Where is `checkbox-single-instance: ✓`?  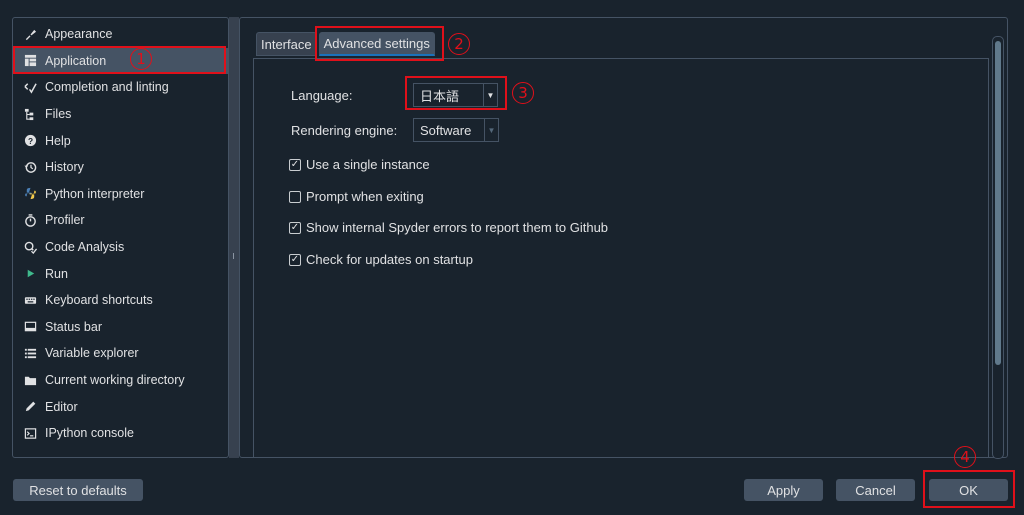
checkbox-single-instance: ✓ is located at coordinates (295, 164).